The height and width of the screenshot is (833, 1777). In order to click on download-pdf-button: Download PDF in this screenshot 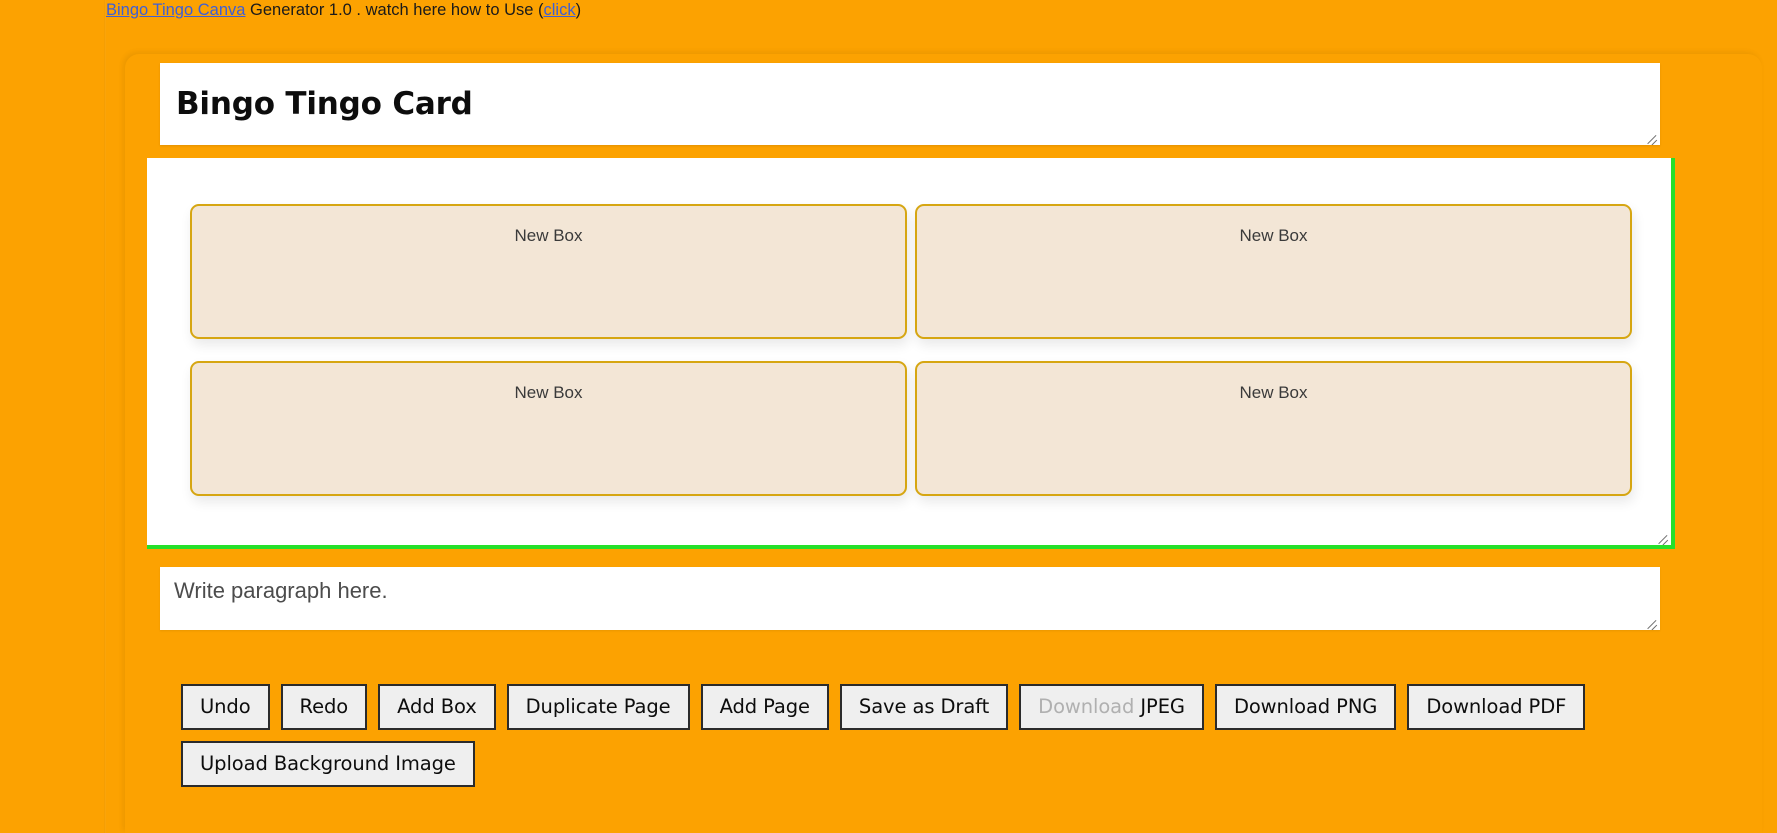, I will do `click(1496, 707)`.